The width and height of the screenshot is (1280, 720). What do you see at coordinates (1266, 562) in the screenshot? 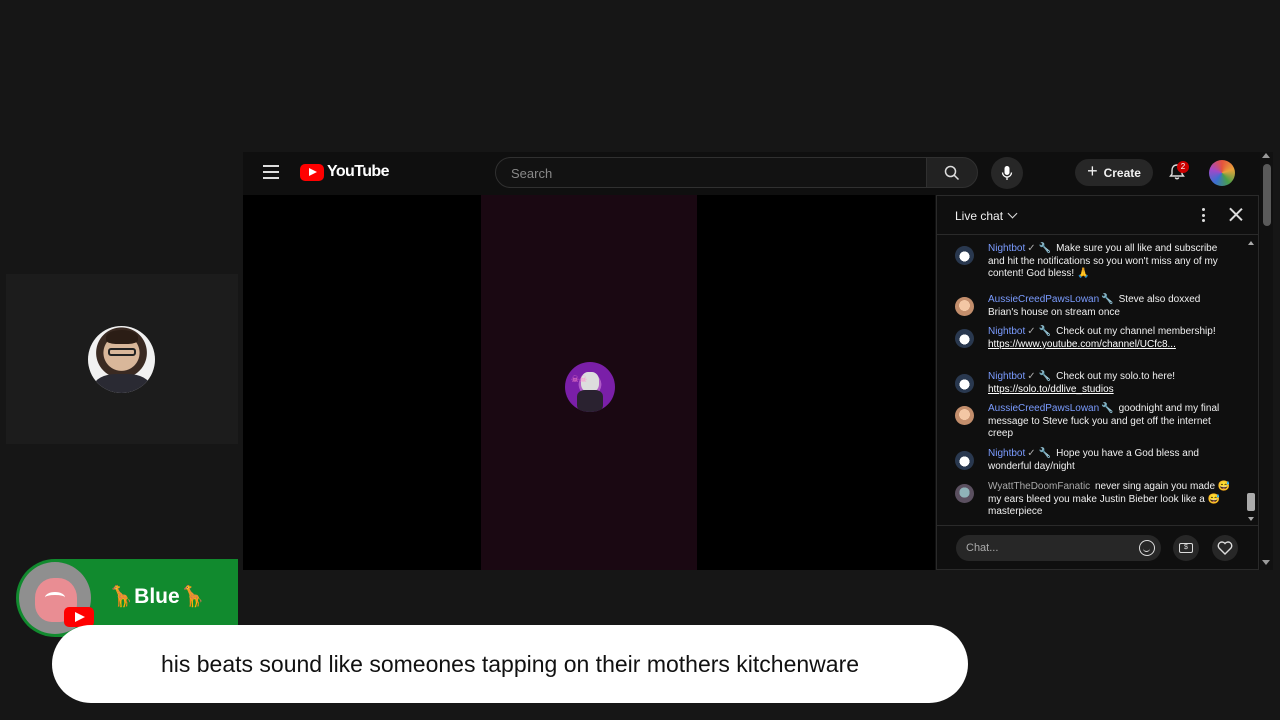
I see `page-scroll-down-arrow` at bounding box center [1266, 562].